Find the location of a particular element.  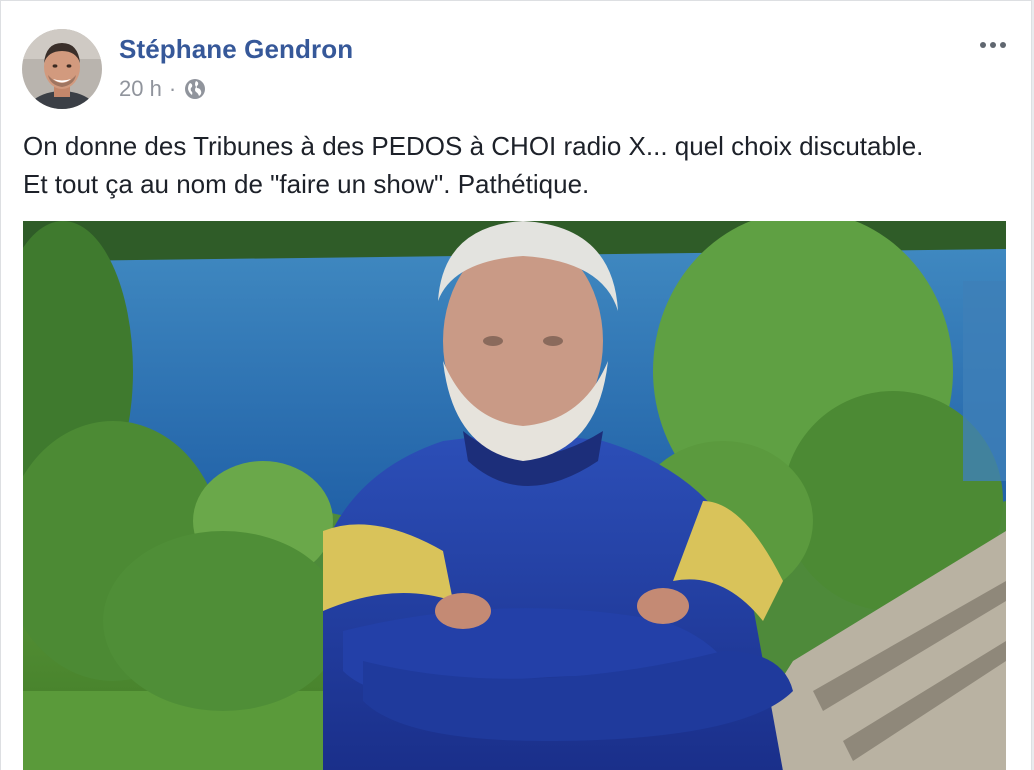

post-meta: 20 h · is located at coordinates (162, 89).